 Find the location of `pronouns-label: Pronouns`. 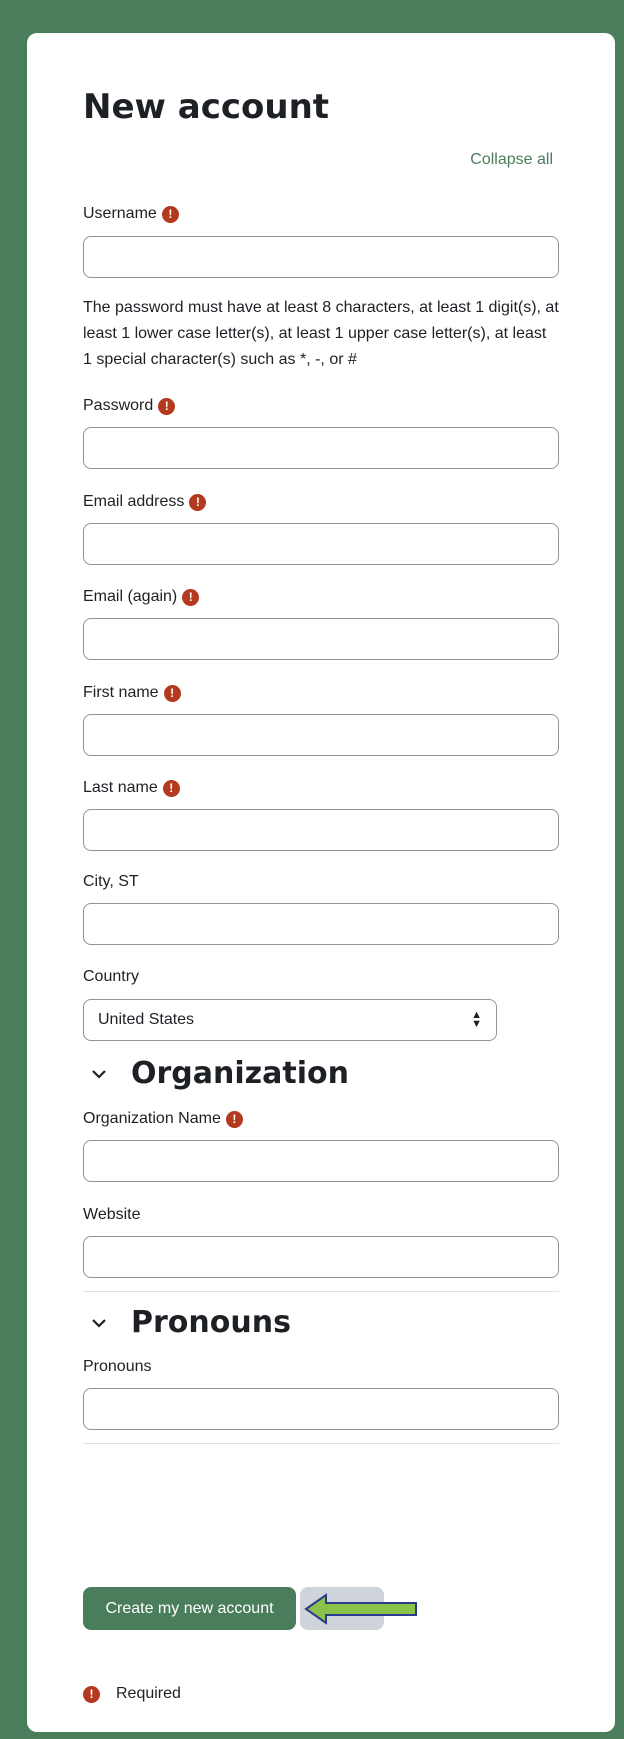

pronouns-label: Pronouns is located at coordinates (117, 1367).